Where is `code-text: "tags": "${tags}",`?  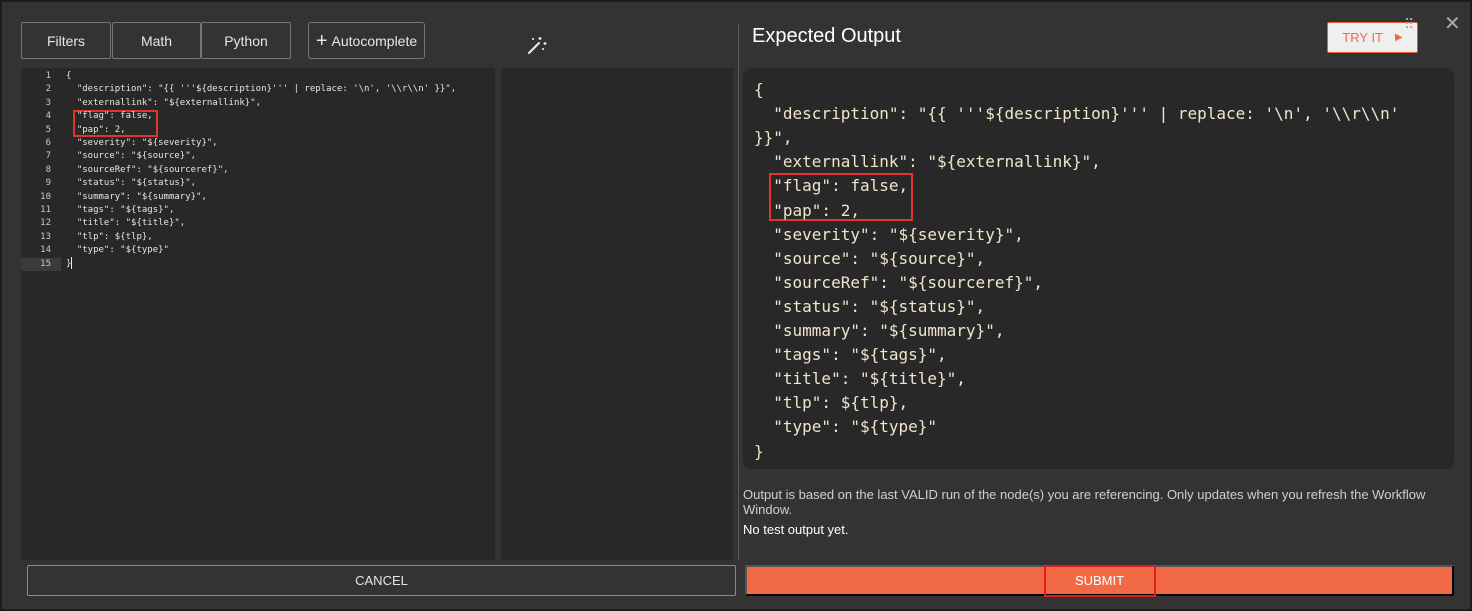 code-text: "tags": "${tags}", is located at coordinates (120, 210).